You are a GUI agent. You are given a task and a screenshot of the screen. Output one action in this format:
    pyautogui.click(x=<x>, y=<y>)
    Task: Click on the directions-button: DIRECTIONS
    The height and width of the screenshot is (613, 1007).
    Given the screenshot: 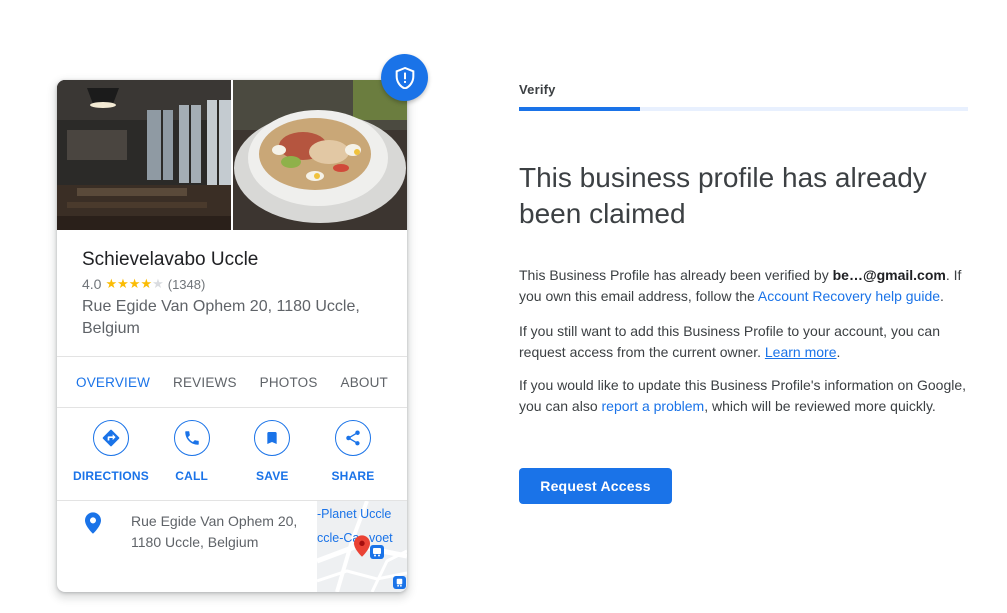 What is the action you would take?
    pyautogui.click(x=111, y=455)
    